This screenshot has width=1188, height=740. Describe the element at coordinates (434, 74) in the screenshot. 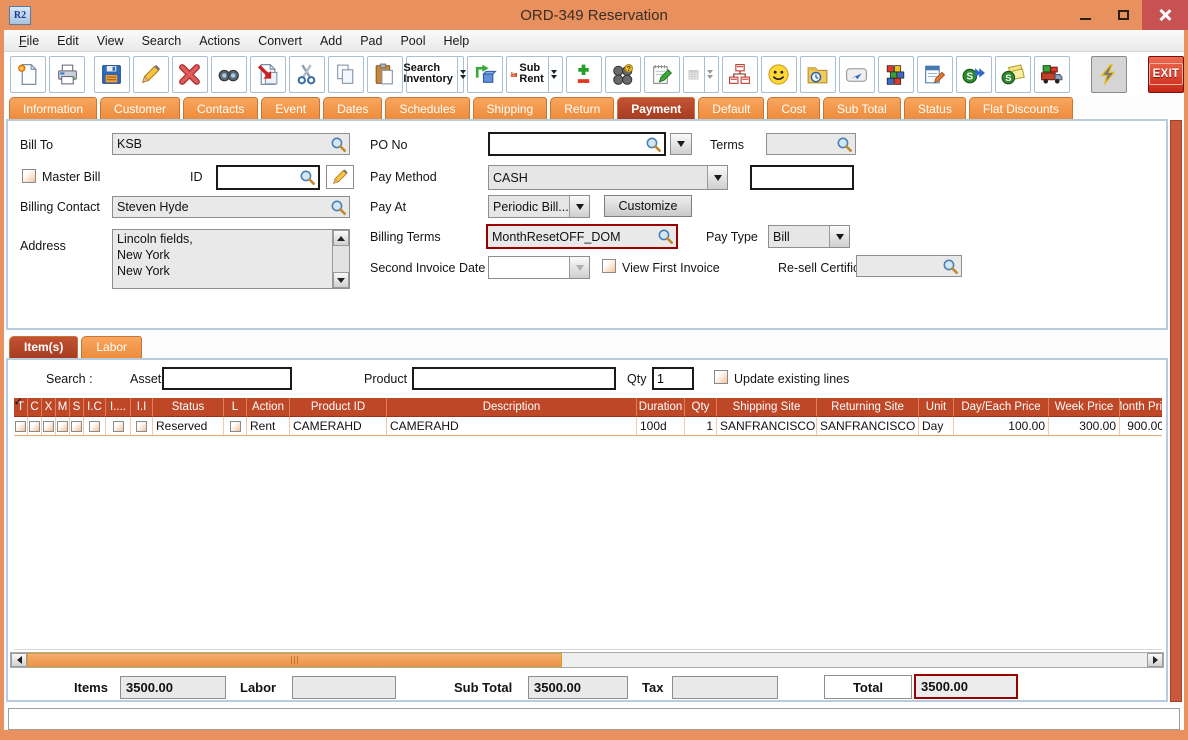

I see `search-inventory-button: Search Inventory` at that location.